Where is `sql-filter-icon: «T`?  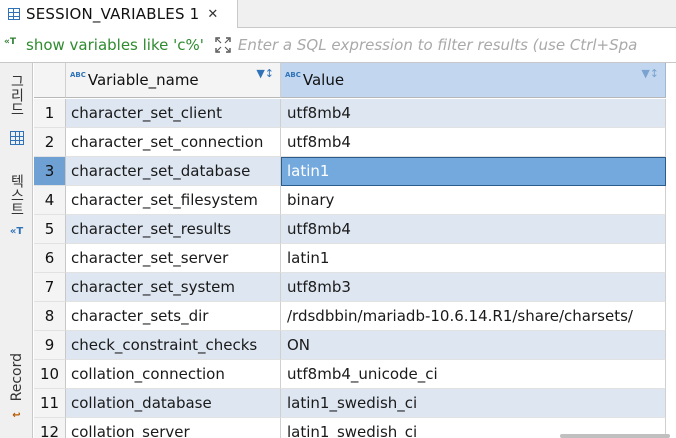
sql-filter-icon: «T is located at coordinates (10, 42).